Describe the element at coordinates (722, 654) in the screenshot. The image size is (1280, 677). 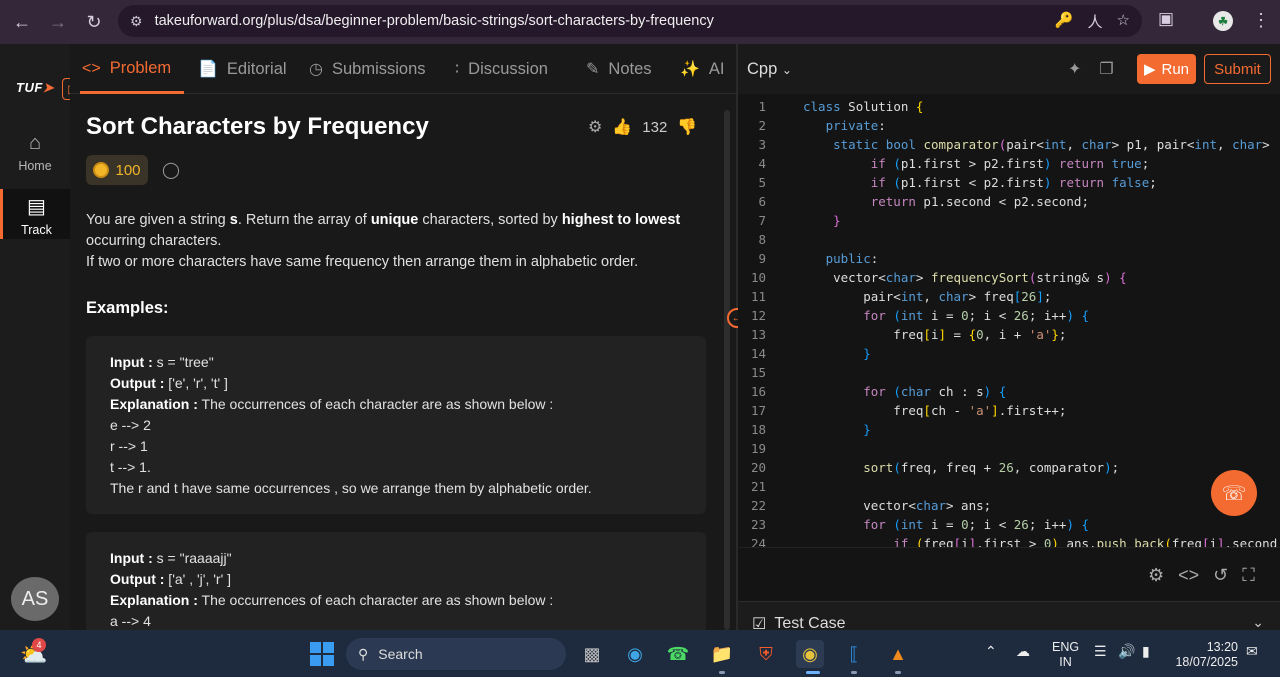
I see `file-explorer-icon: 📁` at that location.